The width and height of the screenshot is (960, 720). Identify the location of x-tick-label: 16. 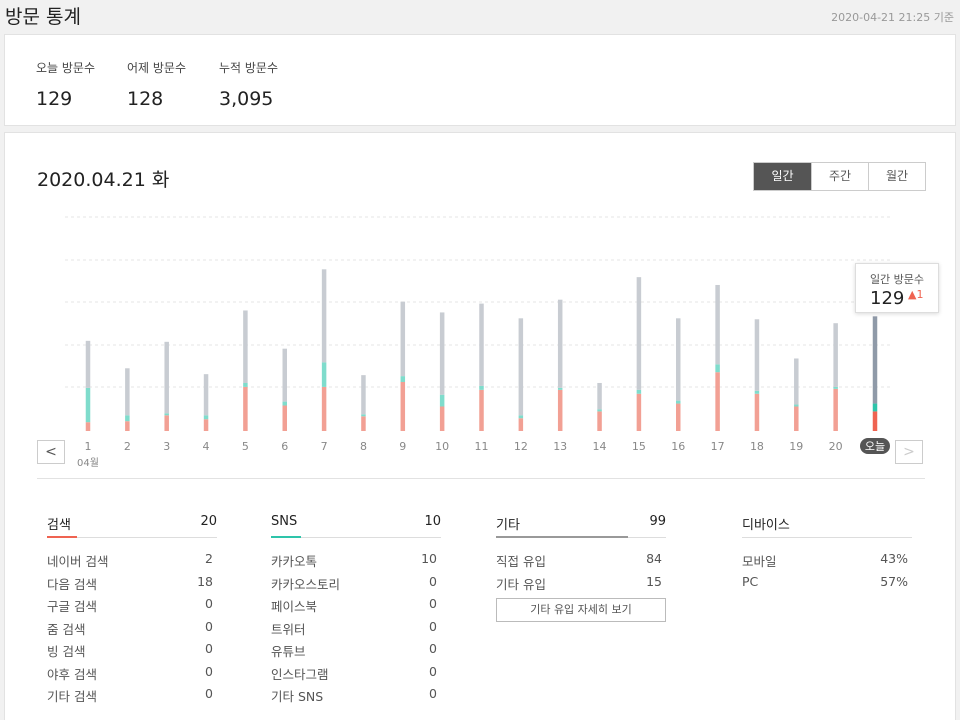
(678, 446).